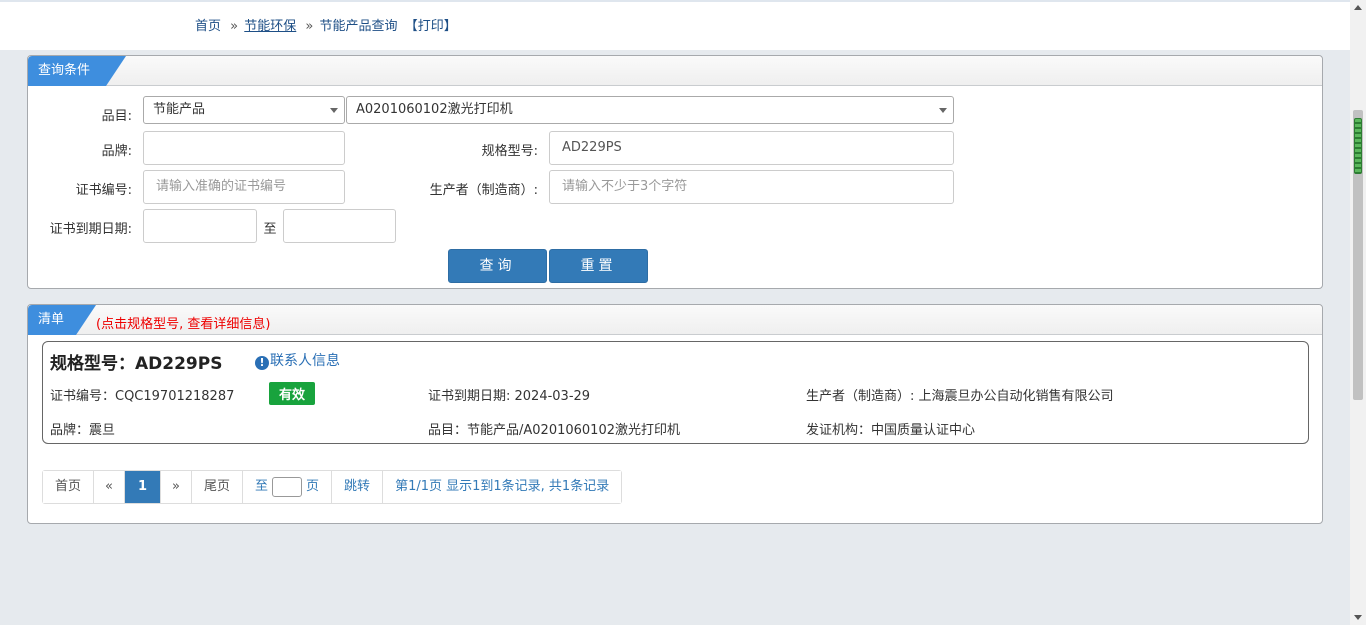  Describe the element at coordinates (960, 396) in the screenshot. I see `maker-name: 生产者（制造商）: 上海震旦办公自动化销售有限公司` at that location.